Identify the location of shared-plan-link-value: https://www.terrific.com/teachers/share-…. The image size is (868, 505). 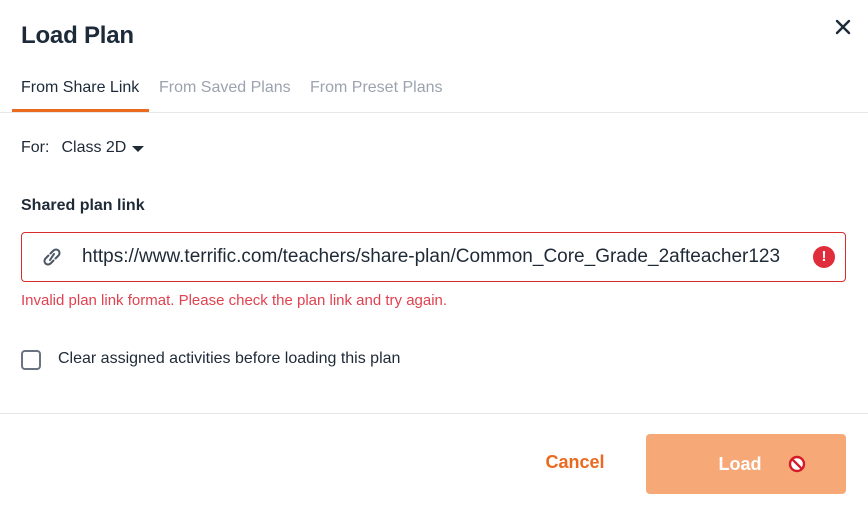
(431, 256).